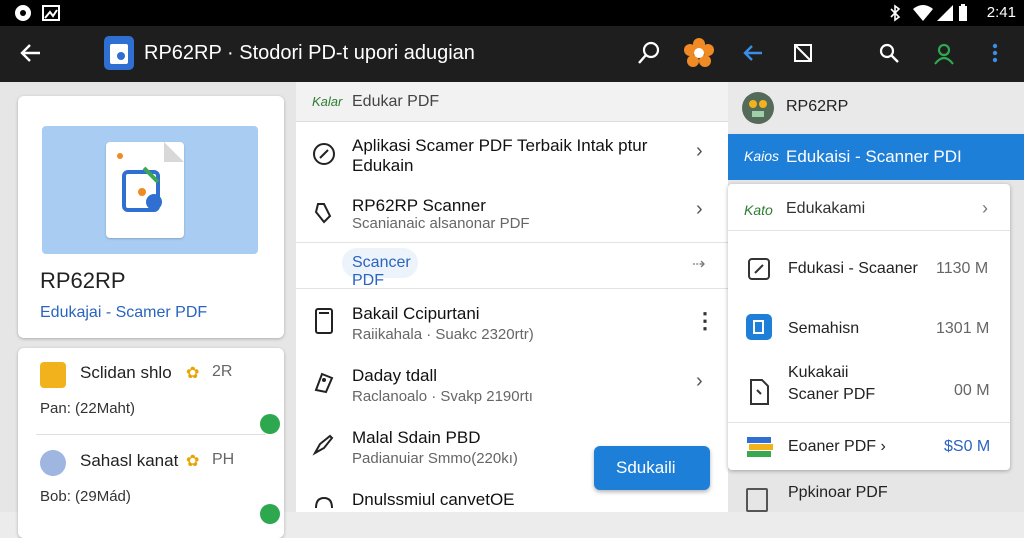  What do you see at coordinates (119, 53) in the screenshot?
I see `app-logo-icon` at bounding box center [119, 53].